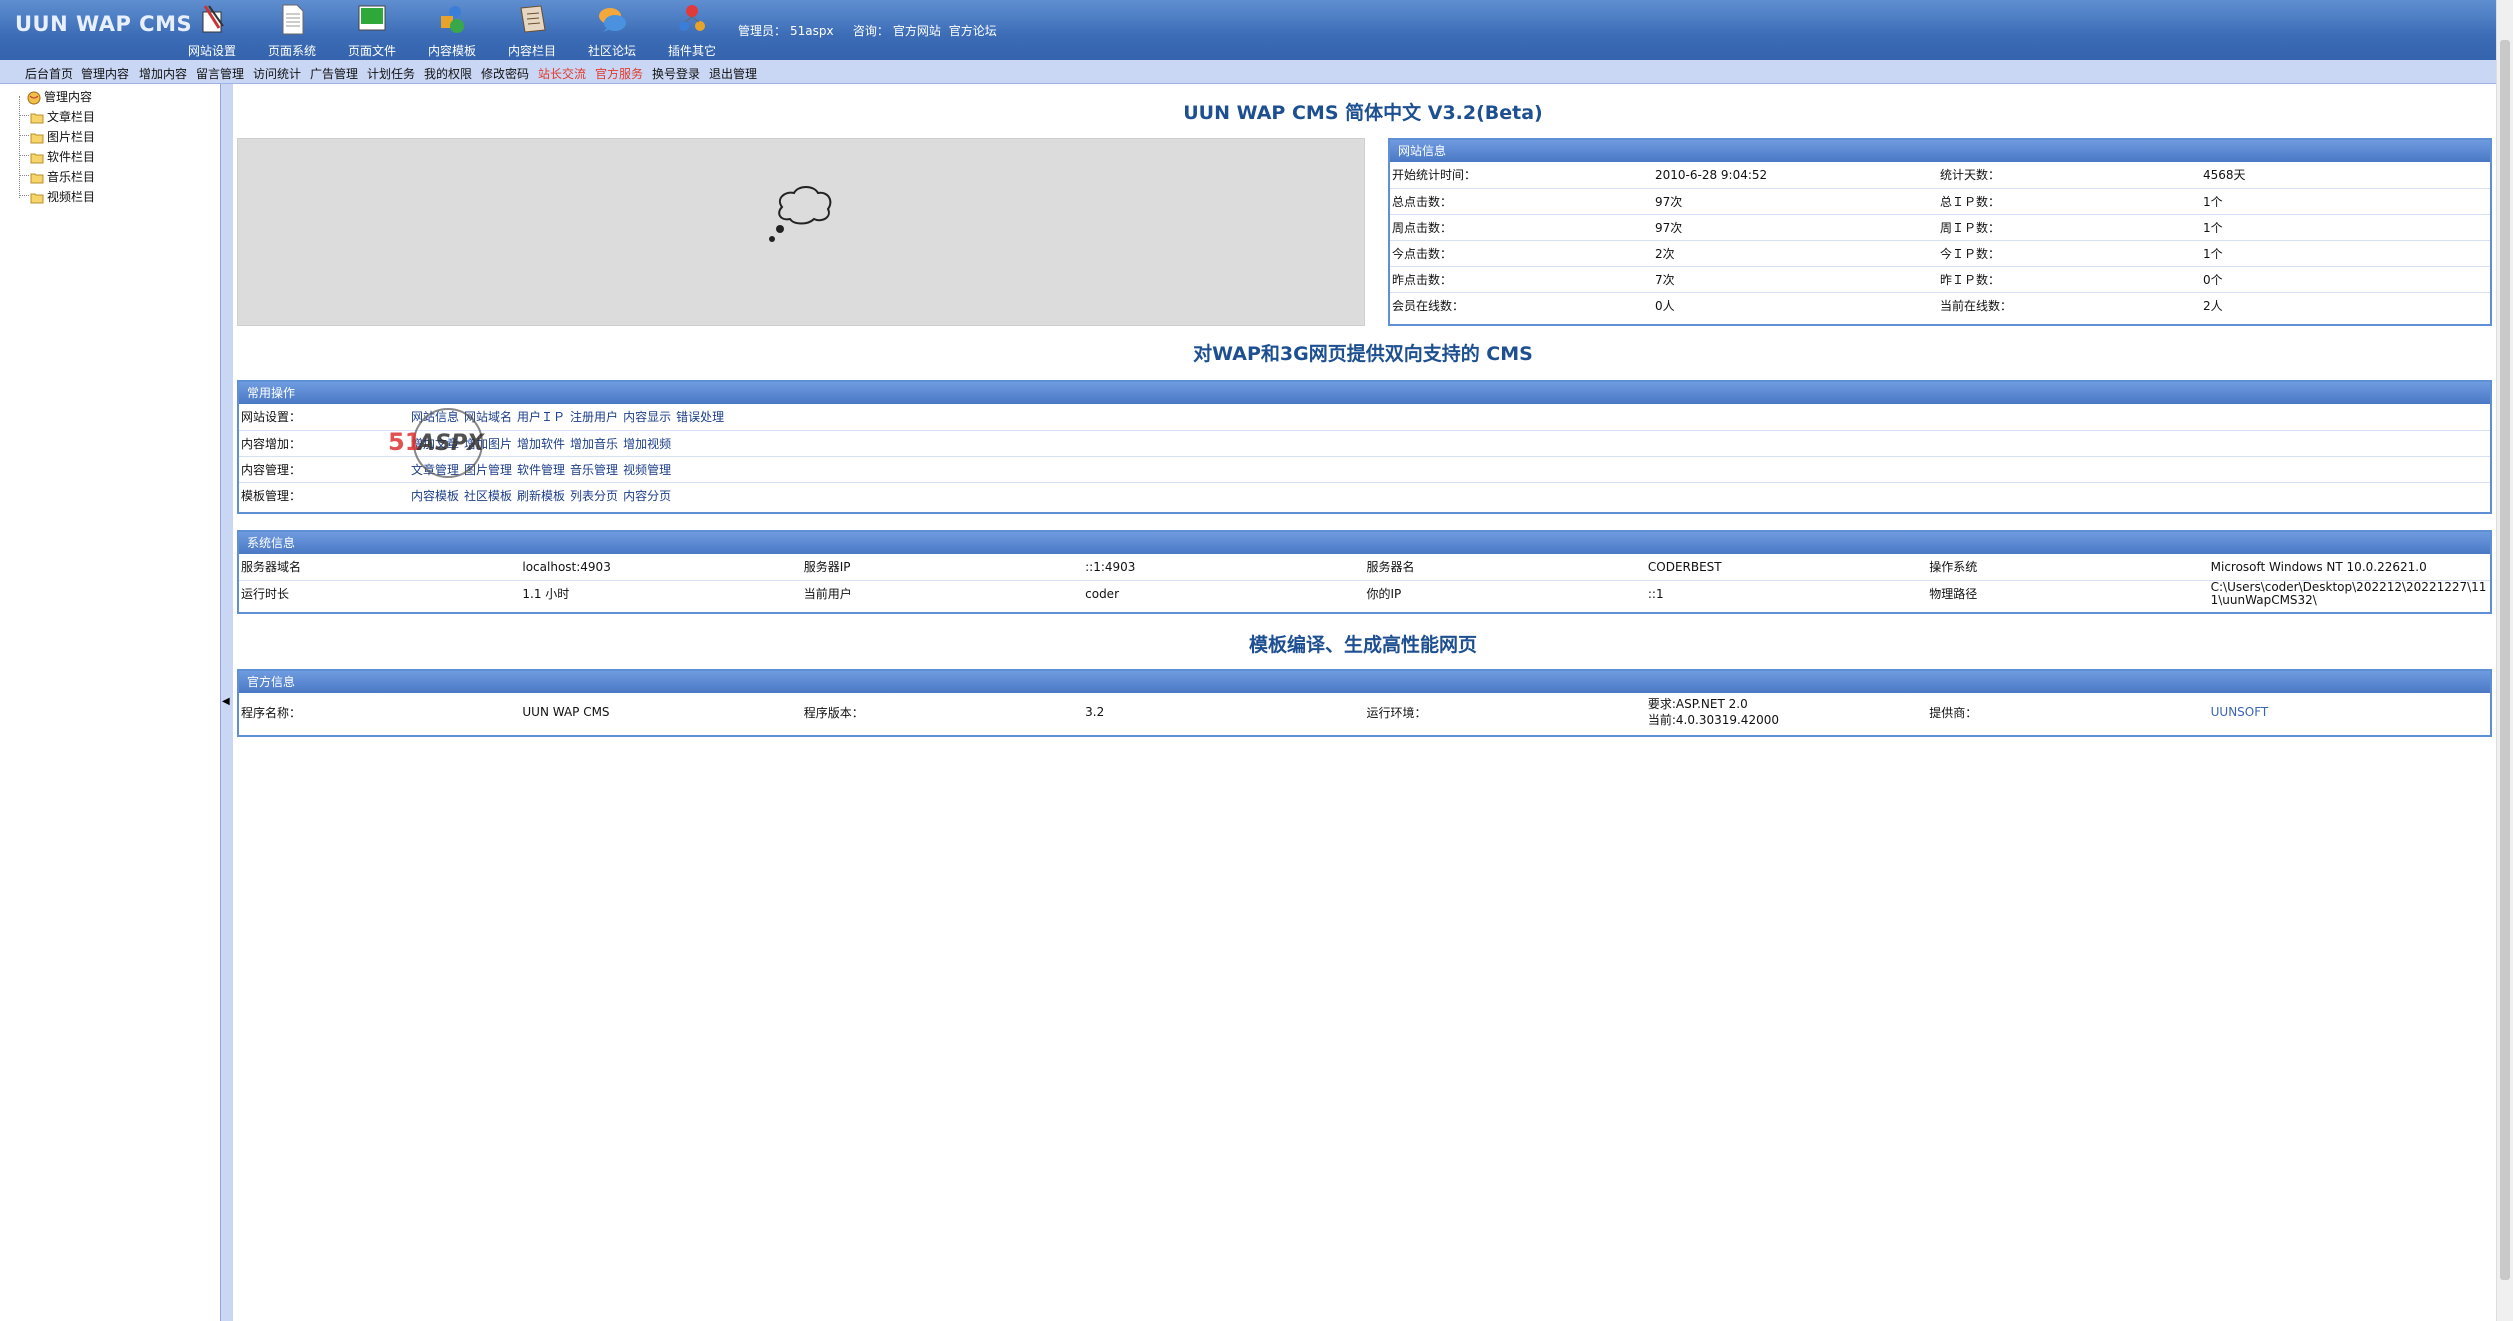  Describe the element at coordinates (371, 51) in the screenshot. I see `nav-label: 页面文件` at that location.